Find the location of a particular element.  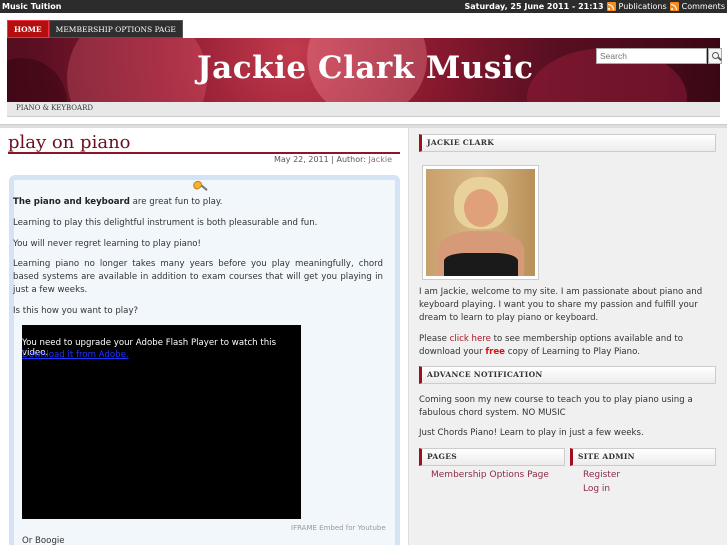

pushpin-icon is located at coordinates (199, 187).